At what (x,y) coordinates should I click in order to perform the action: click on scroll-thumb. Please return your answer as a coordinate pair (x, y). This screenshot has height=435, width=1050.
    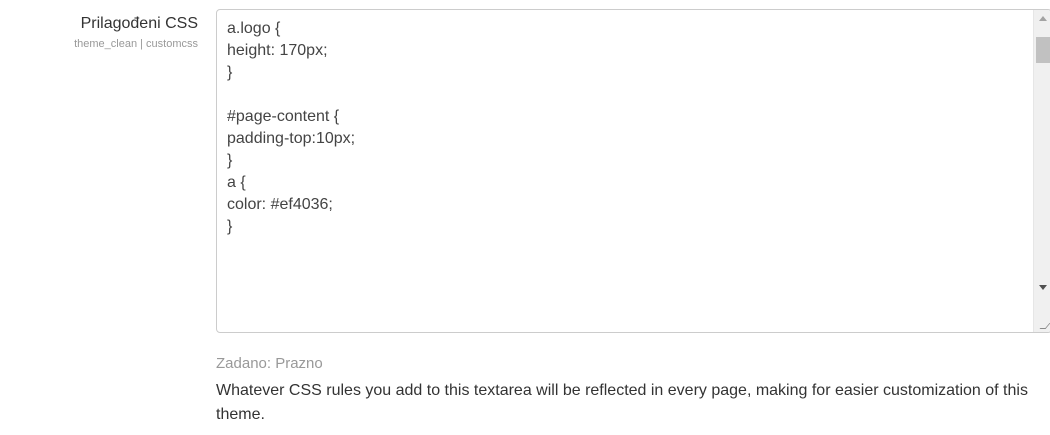
    Looking at the image, I should click on (1043, 50).